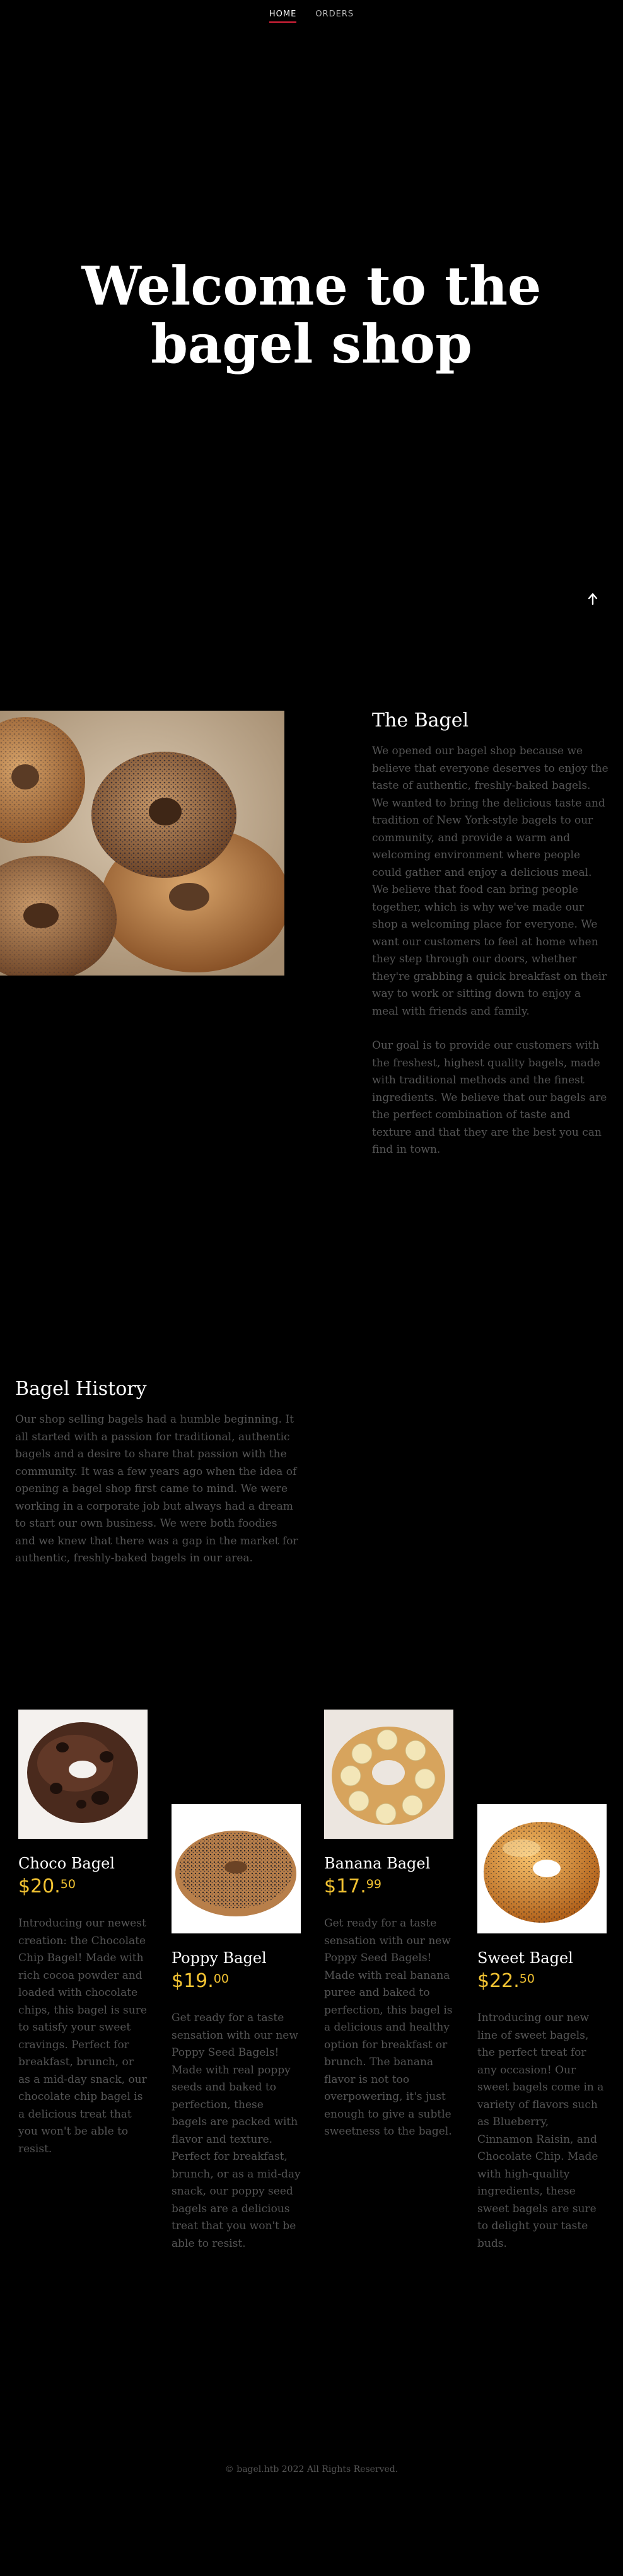 This screenshot has height=2576, width=623. Describe the element at coordinates (525, 1958) in the screenshot. I see `product-name: Sweet Bagel` at that location.